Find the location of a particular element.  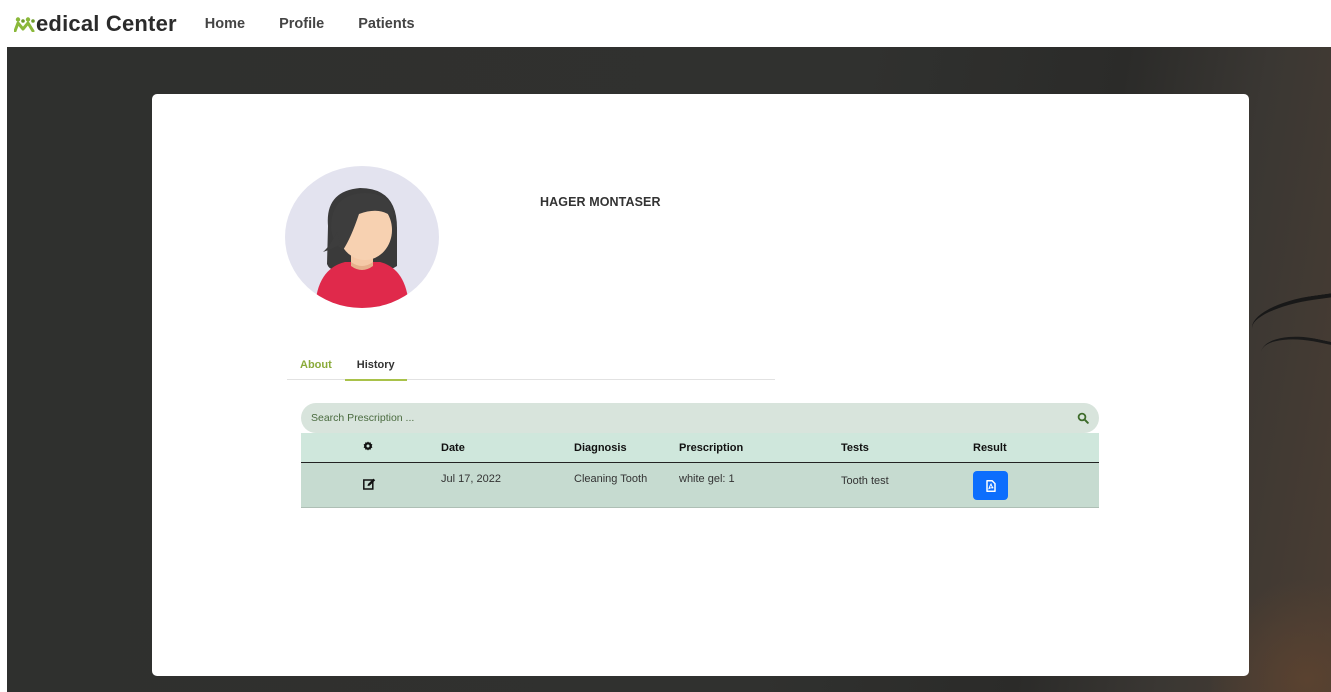

navbar: edical Center Home Profile Patients is located at coordinates (665, 23).